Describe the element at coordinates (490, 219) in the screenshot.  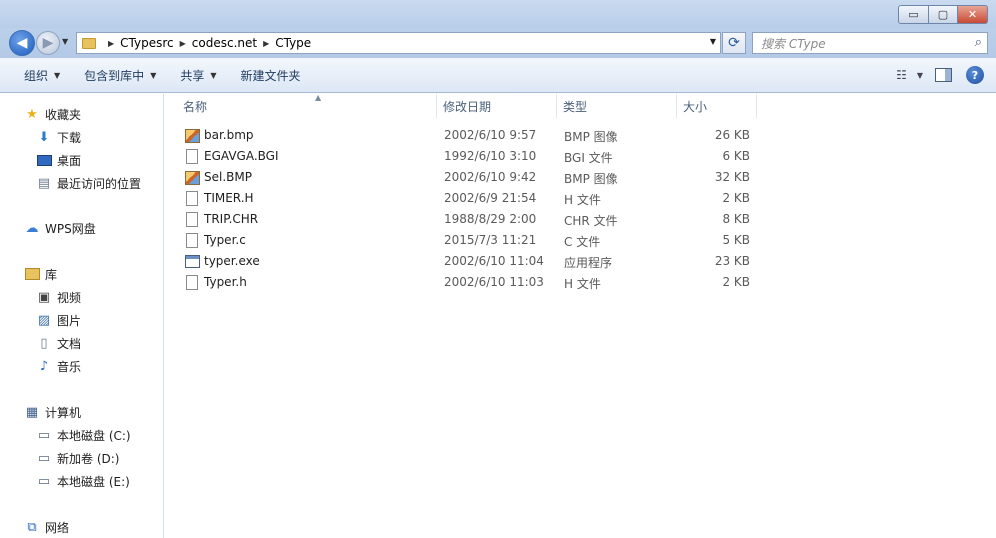
I see `file-date: 1988/8/29 2:00` at that location.